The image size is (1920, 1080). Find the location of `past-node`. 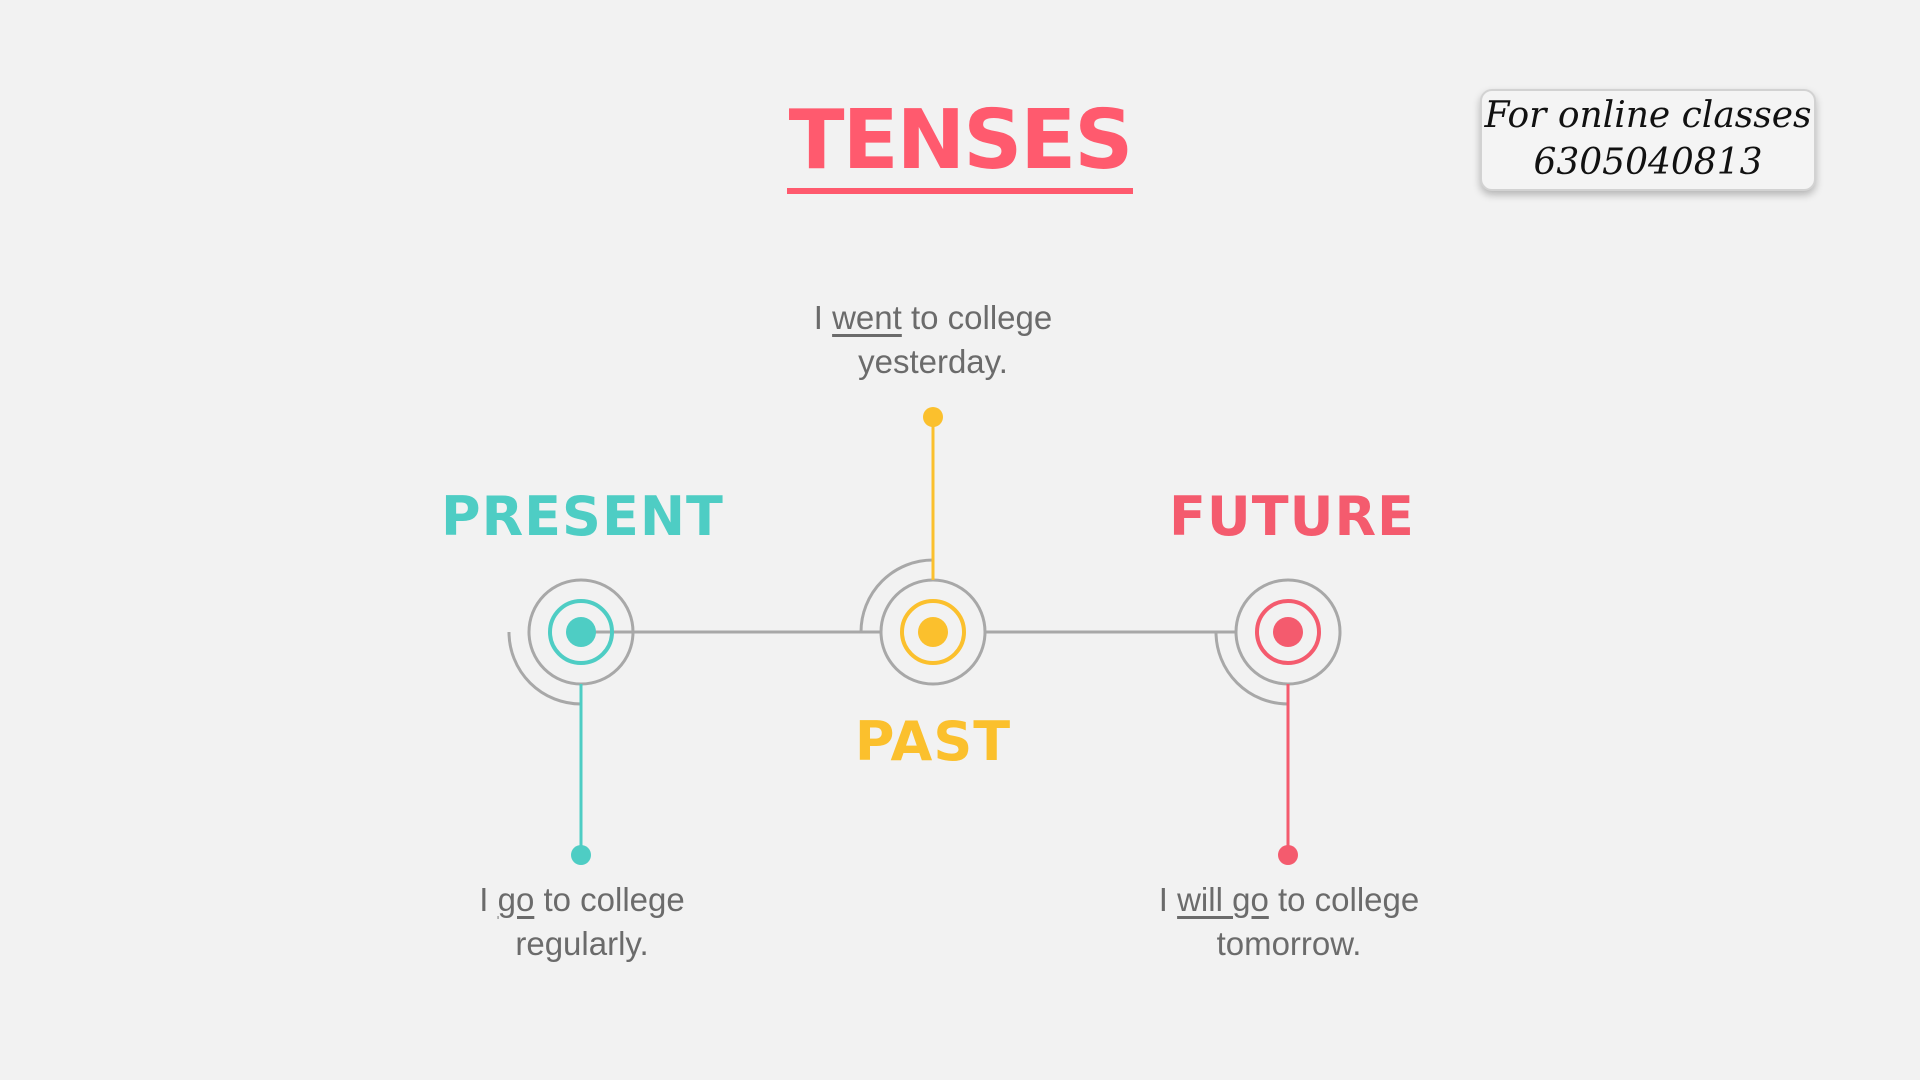

past-node is located at coordinates (923, 546).